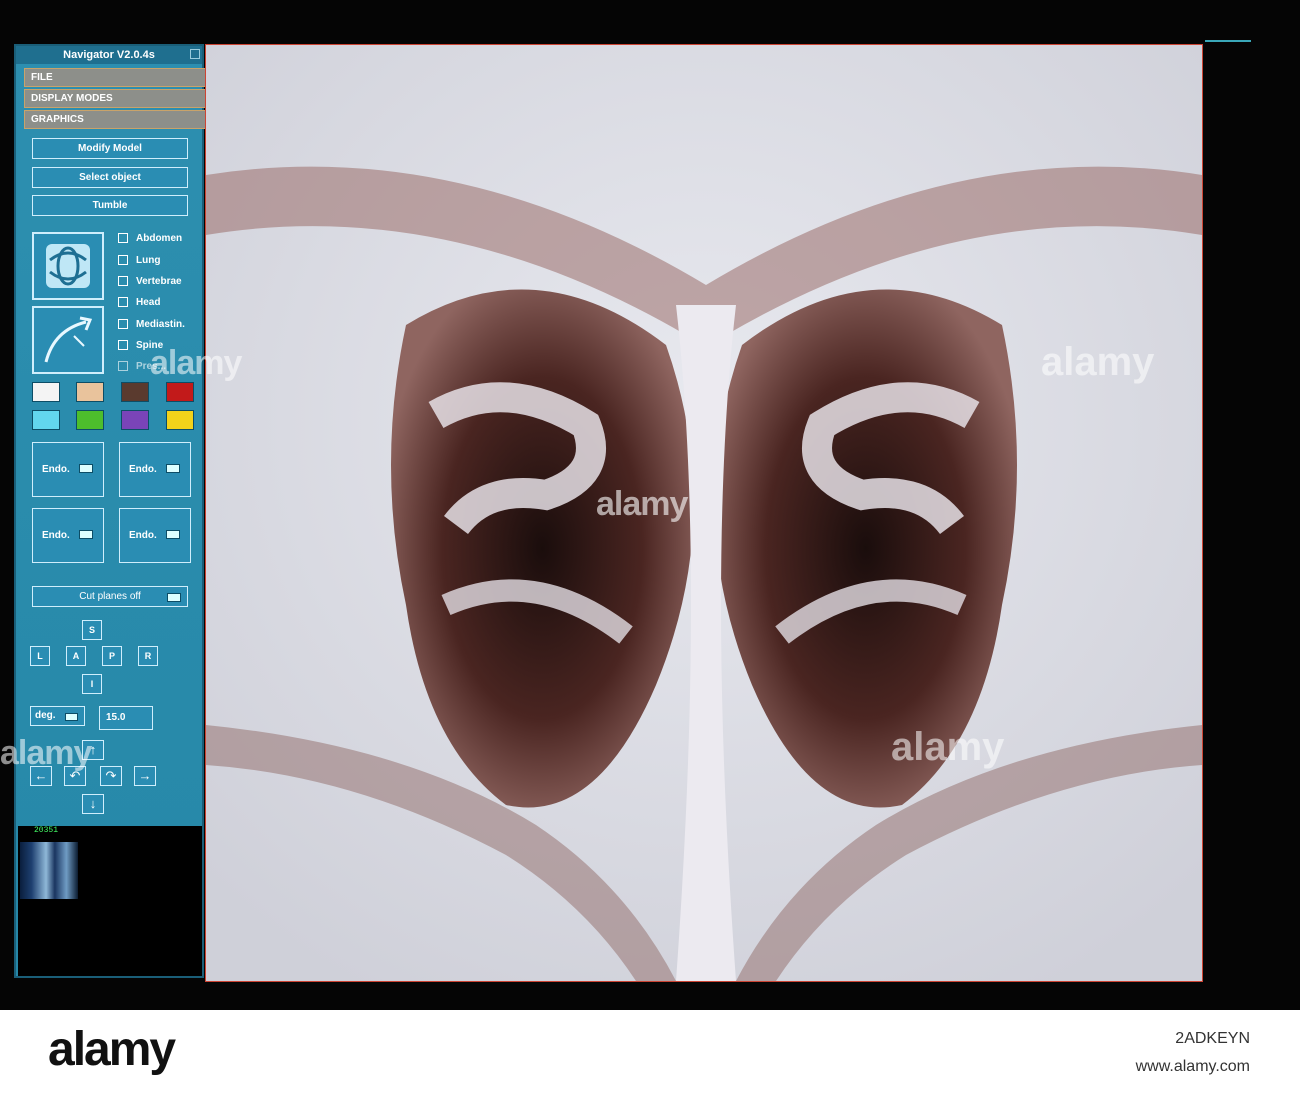  What do you see at coordinates (92, 684) in the screenshot?
I see `direction-button-i: I` at bounding box center [92, 684].